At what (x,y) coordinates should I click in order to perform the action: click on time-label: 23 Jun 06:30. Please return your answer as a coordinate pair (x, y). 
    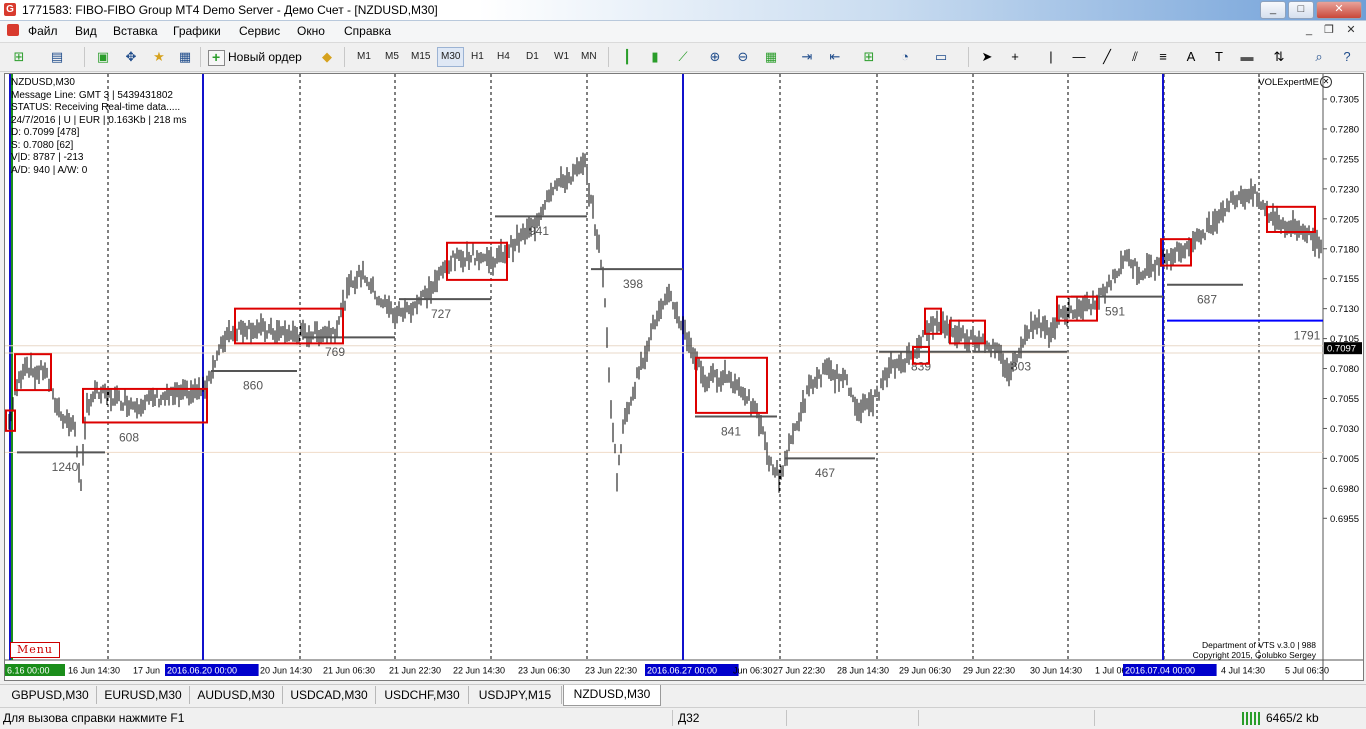
    Looking at the image, I should click on (544, 671).